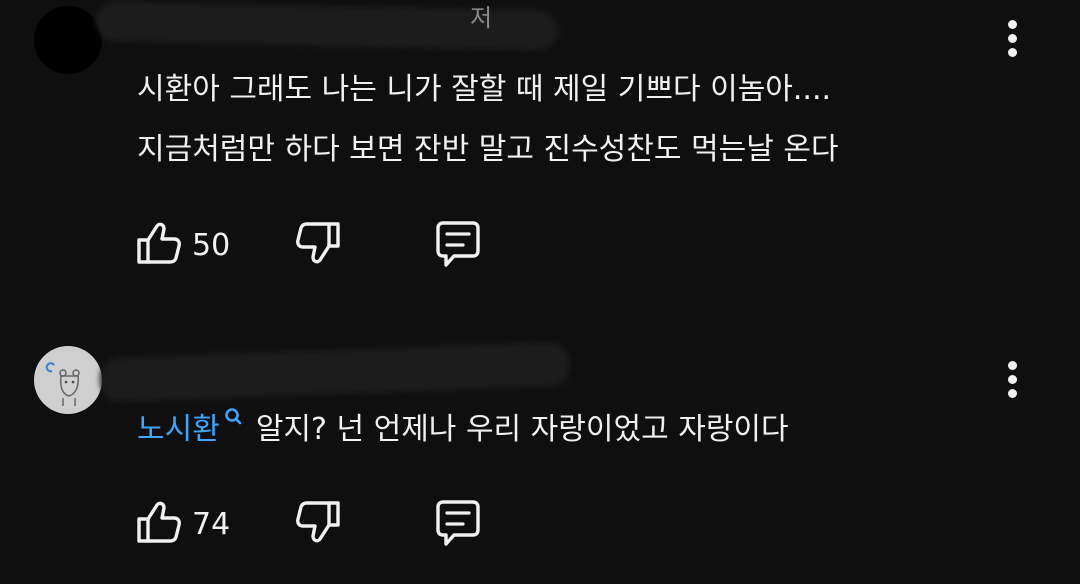 The image size is (1080, 584). I want to click on partial-author-text: 저, so click(481, 18).